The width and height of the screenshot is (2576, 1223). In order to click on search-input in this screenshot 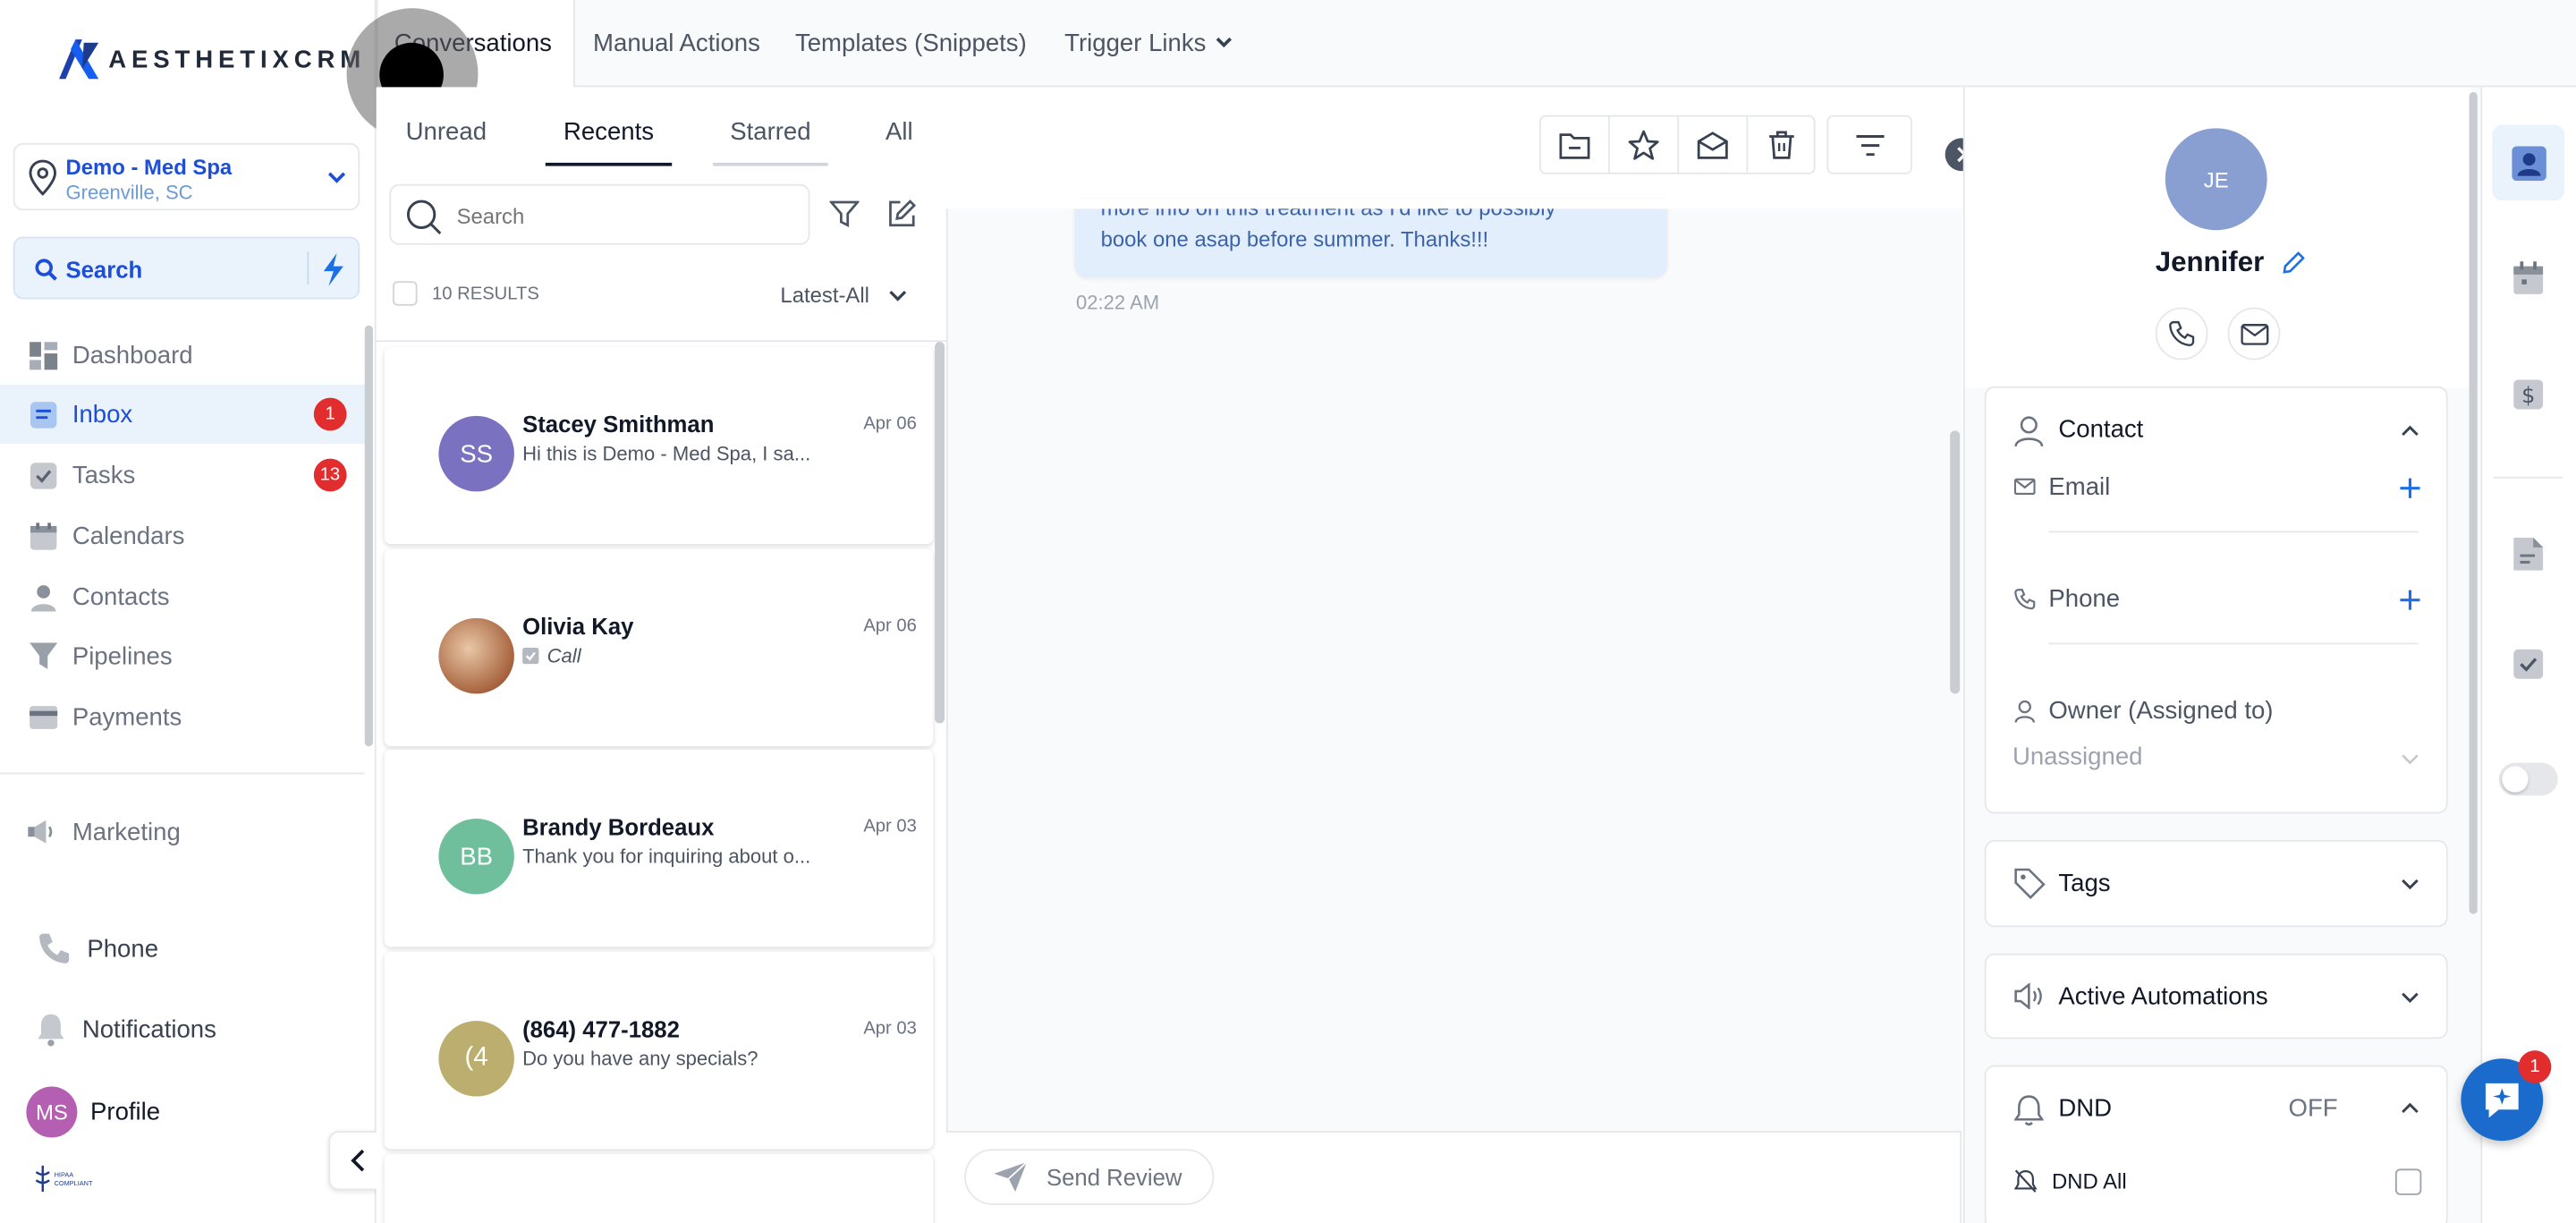, I will do `click(620, 216)`.